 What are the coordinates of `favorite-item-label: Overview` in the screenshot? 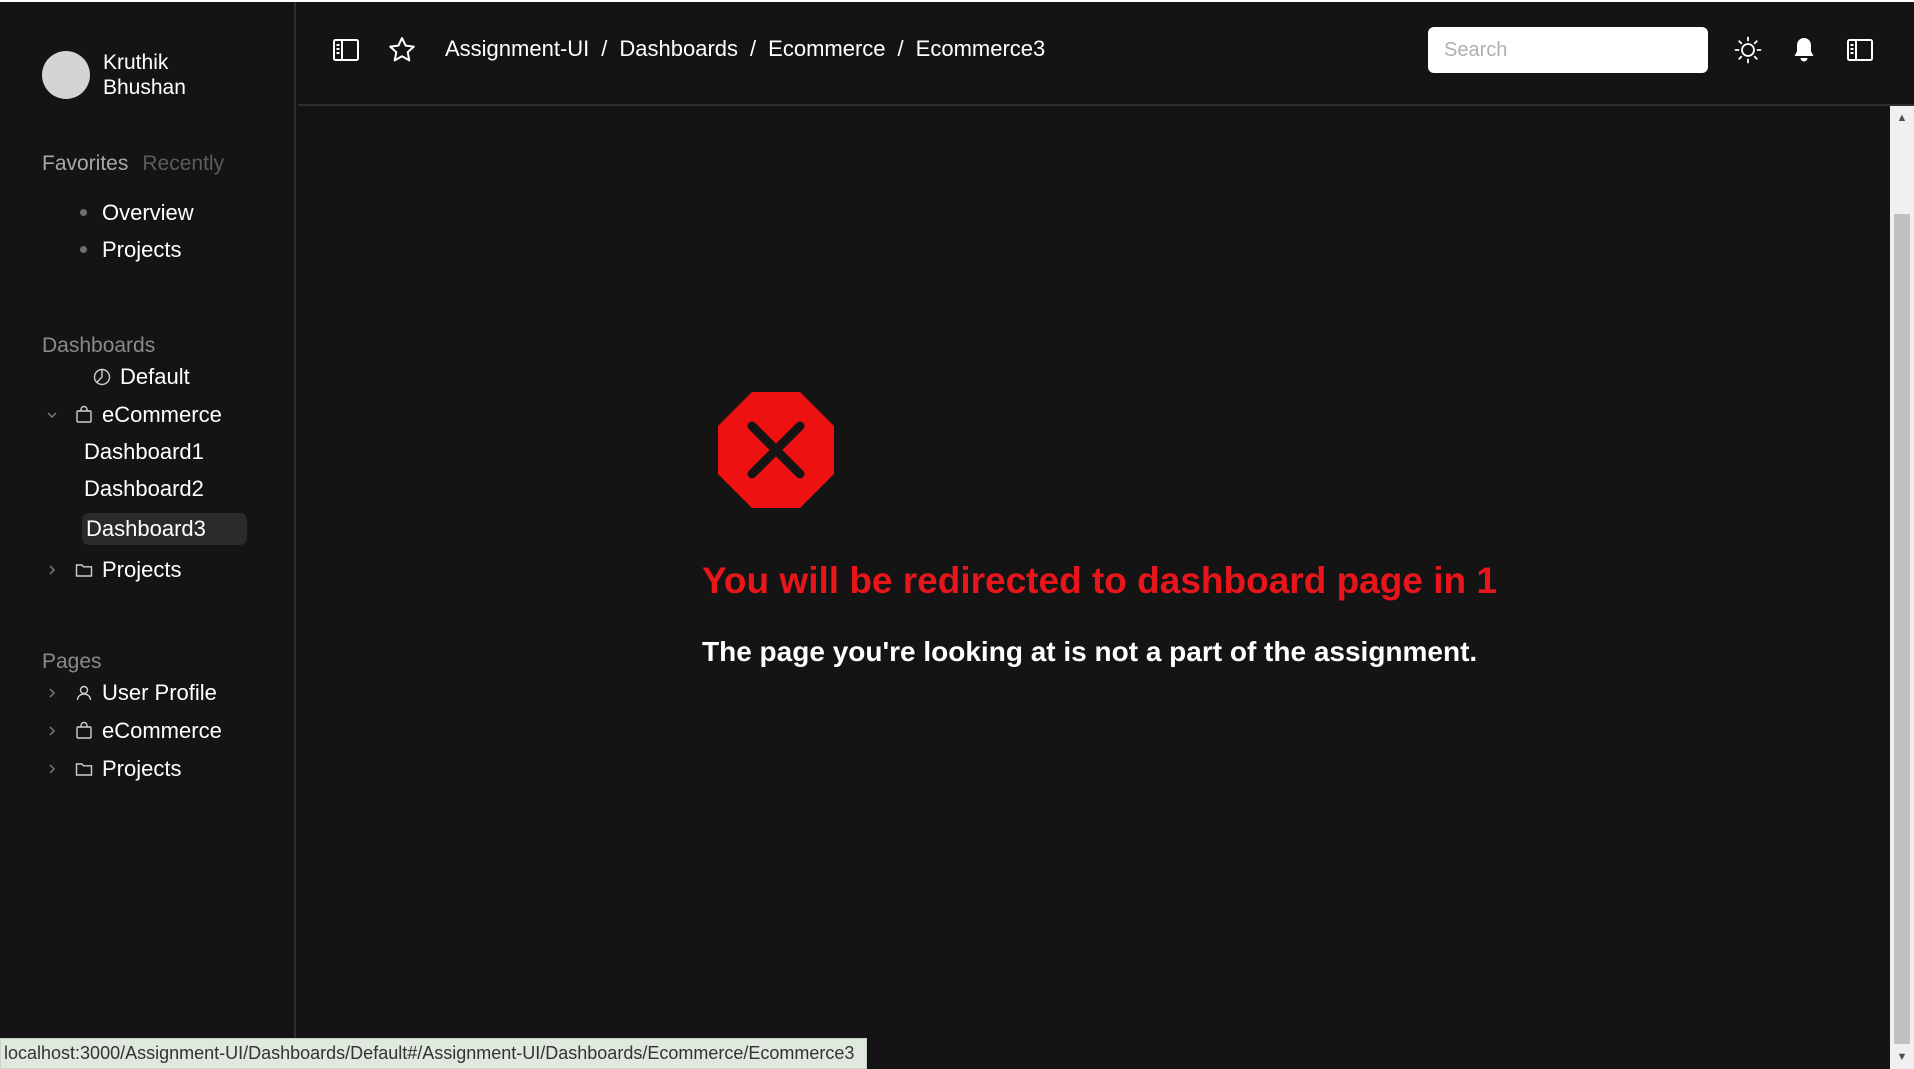 It's located at (148, 212).